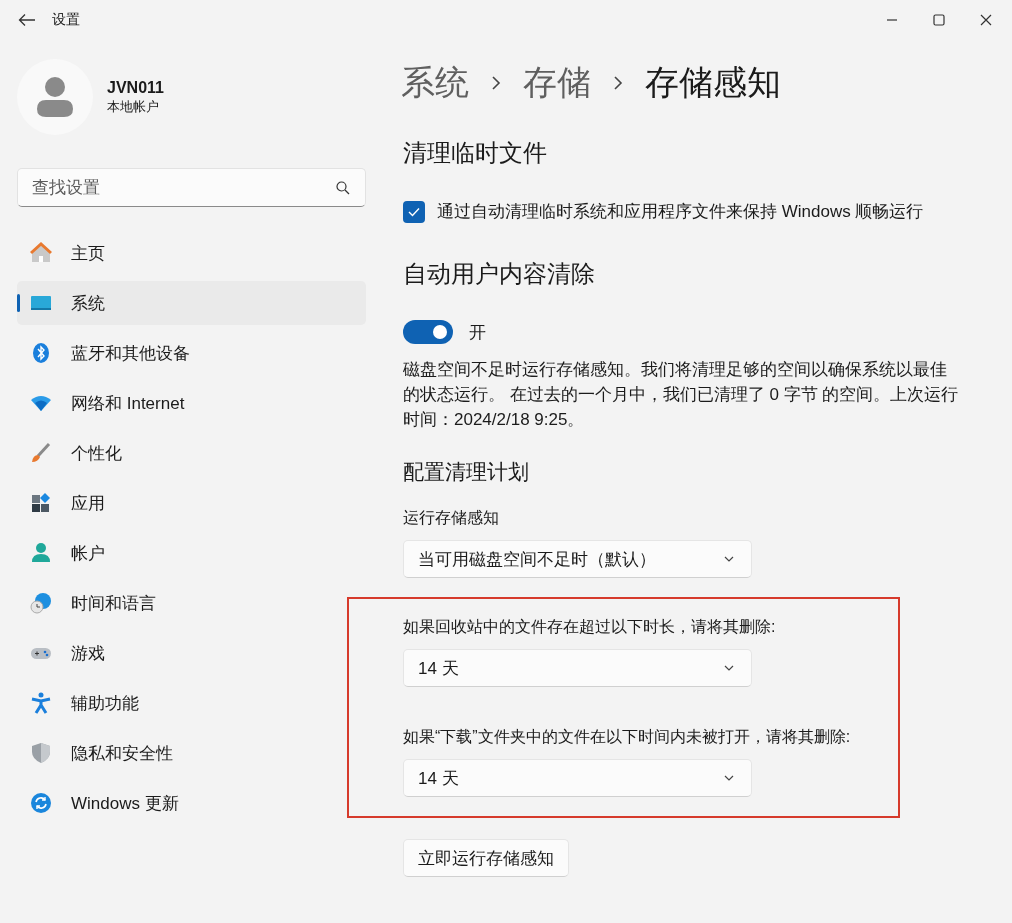 The height and width of the screenshot is (923, 1012). What do you see at coordinates (18, 303) in the screenshot?
I see `selection-indicator` at bounding box center [18, 303].